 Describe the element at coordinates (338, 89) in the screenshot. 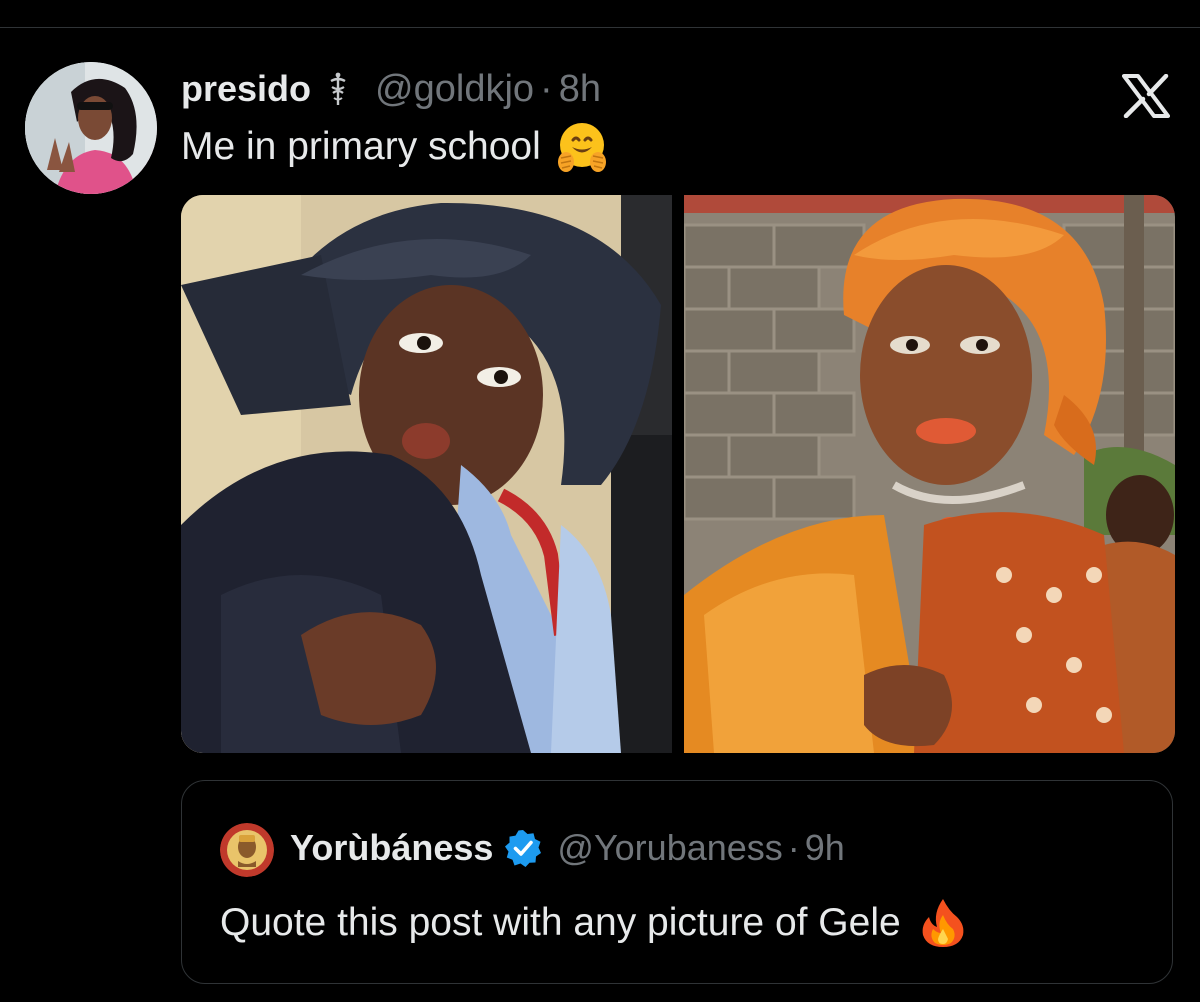

I see `caduceus-icon` at that location.